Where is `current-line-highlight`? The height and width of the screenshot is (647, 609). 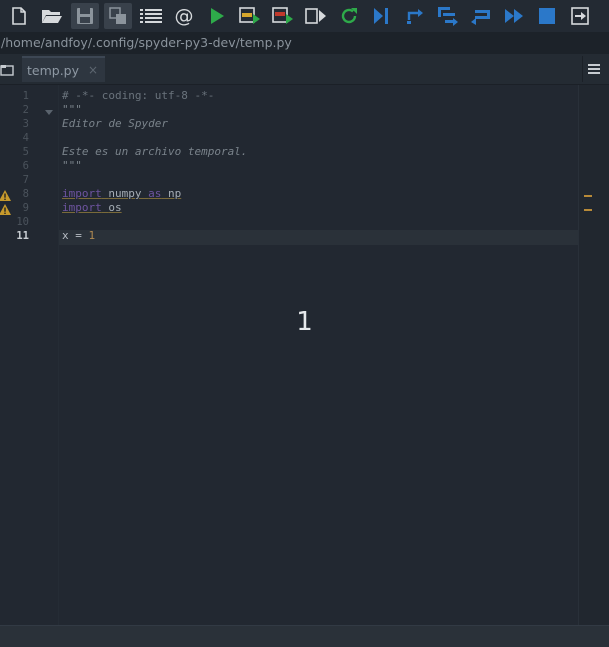 current-line-highlight is located at coordinates (318, 237).